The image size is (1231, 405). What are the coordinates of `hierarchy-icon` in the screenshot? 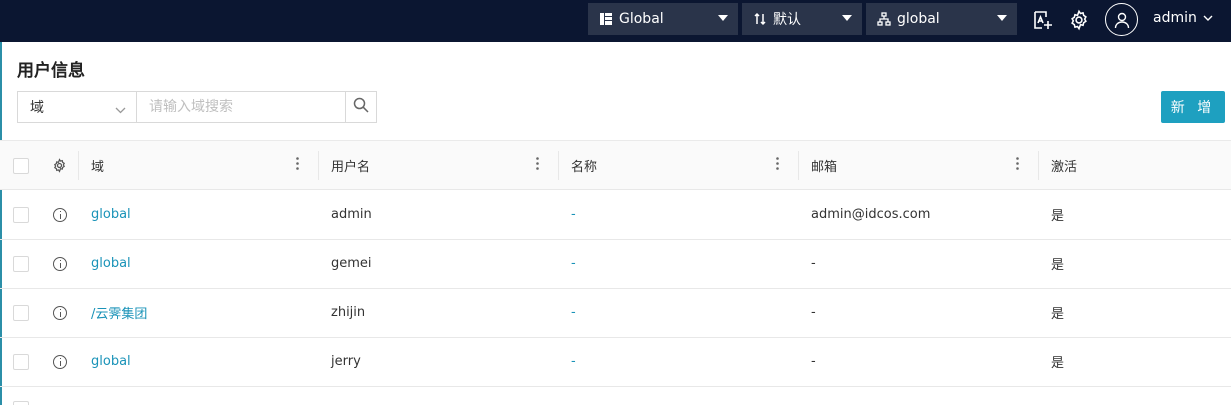 It's located at (884, 19).